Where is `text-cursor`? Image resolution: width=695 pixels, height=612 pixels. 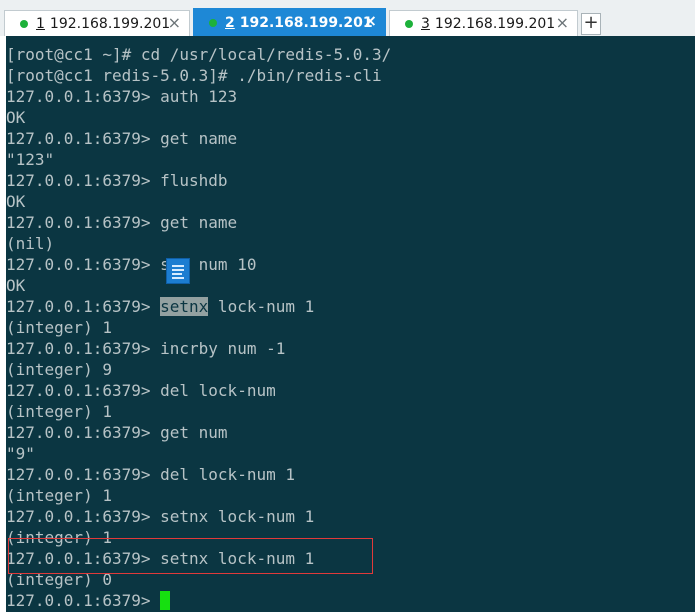
text-cursor is located at coordinates (165, 600).